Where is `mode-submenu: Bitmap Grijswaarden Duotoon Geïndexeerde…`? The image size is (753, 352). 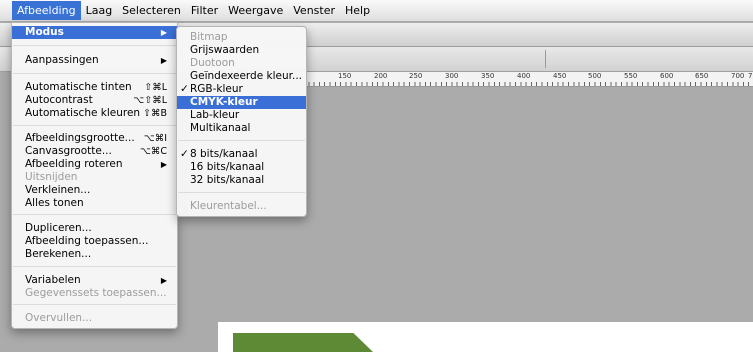
mode-submenu: Bitmap Grijswaarden Duotoon Geïndexeerde… is located at coordinates (241, 121).